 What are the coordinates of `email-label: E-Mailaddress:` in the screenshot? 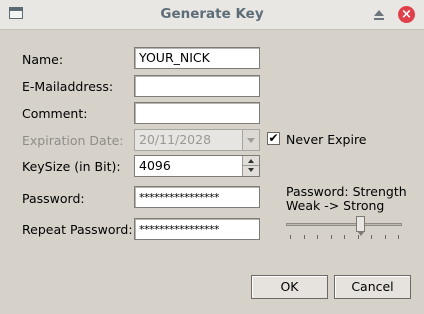 It's located at (68, 86).